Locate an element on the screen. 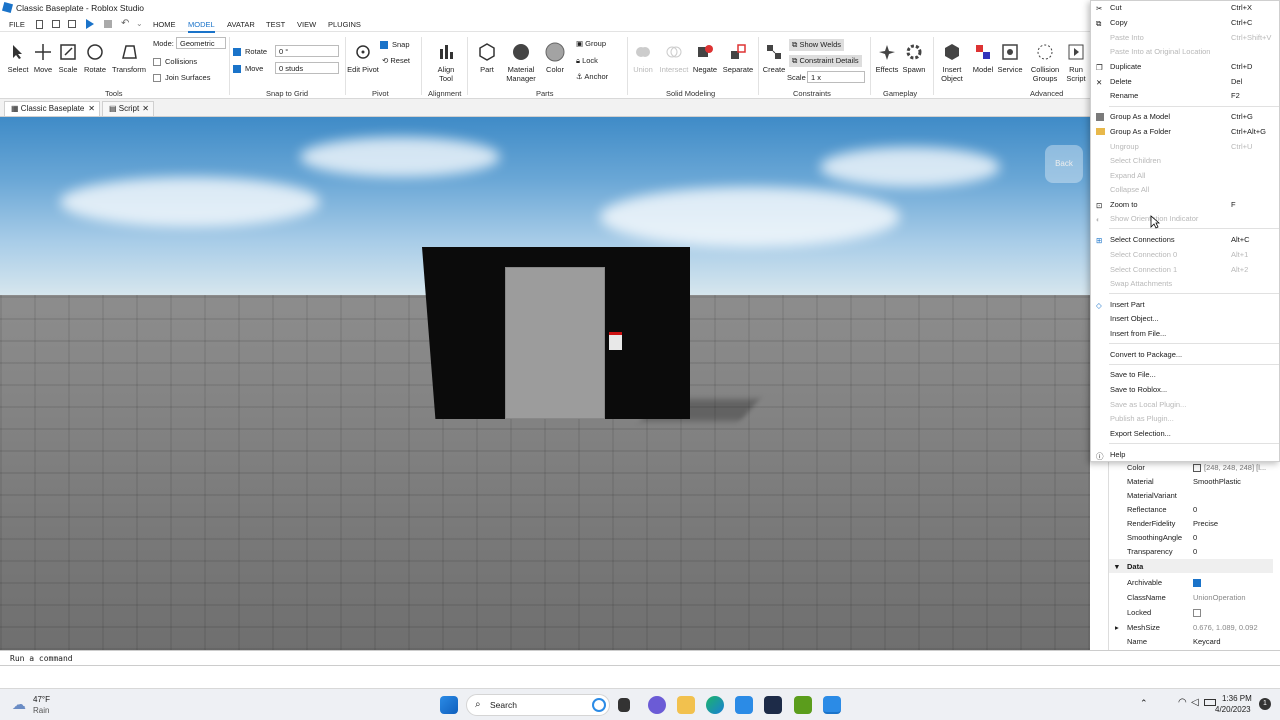 The width and height of the screenshot is (1280, 720). play-icon is located at coordinates (90, 24).